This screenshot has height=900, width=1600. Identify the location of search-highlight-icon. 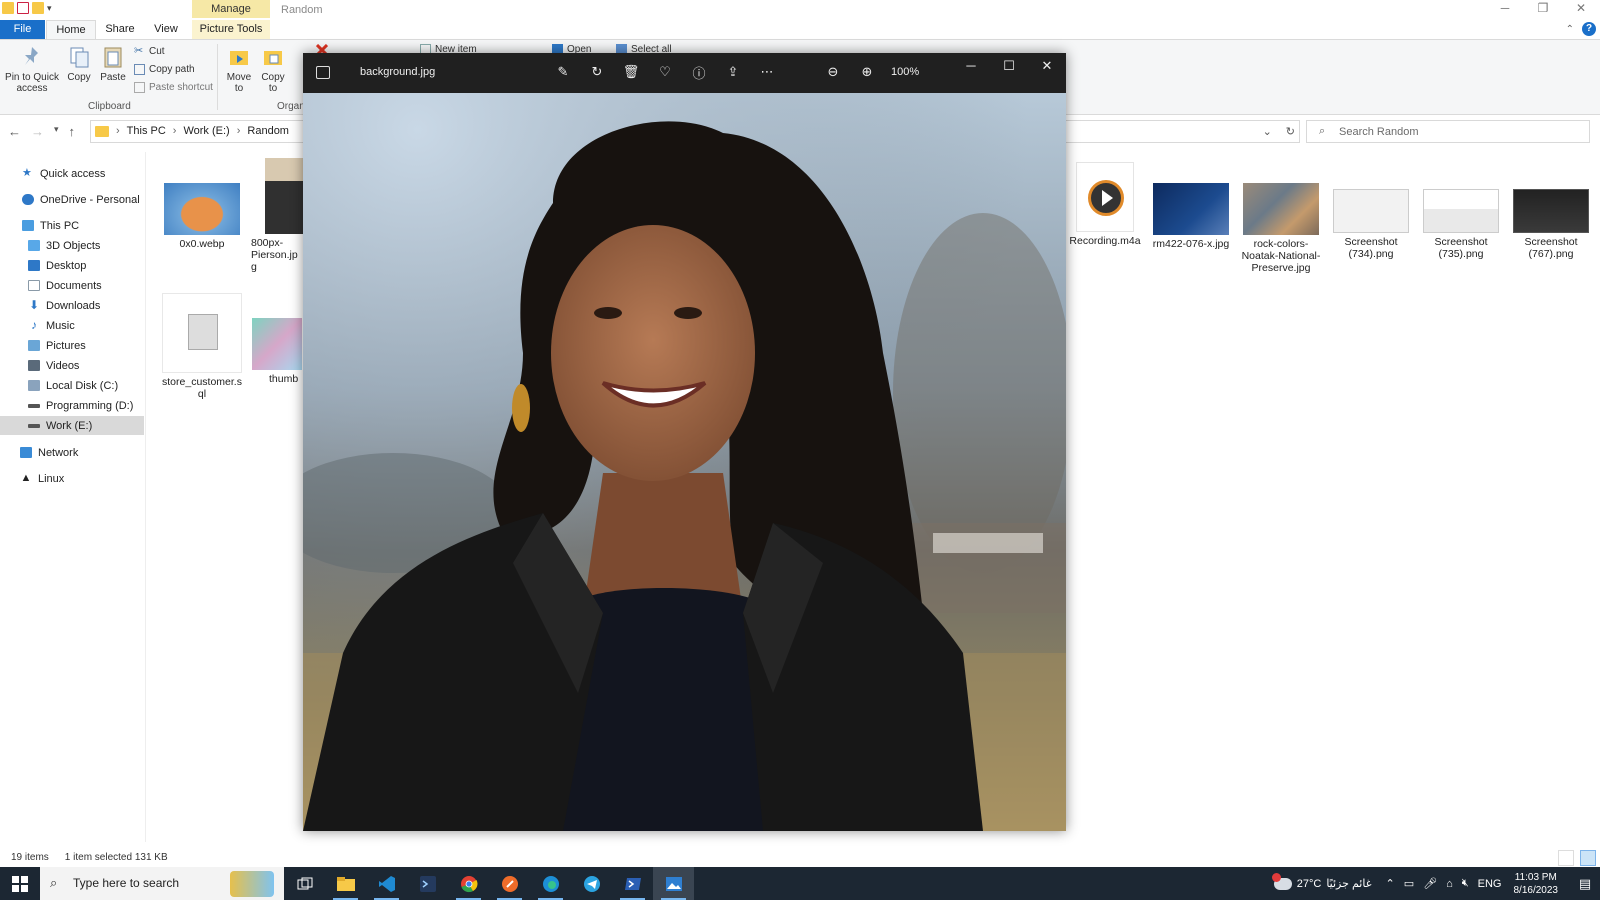
(252, 884).